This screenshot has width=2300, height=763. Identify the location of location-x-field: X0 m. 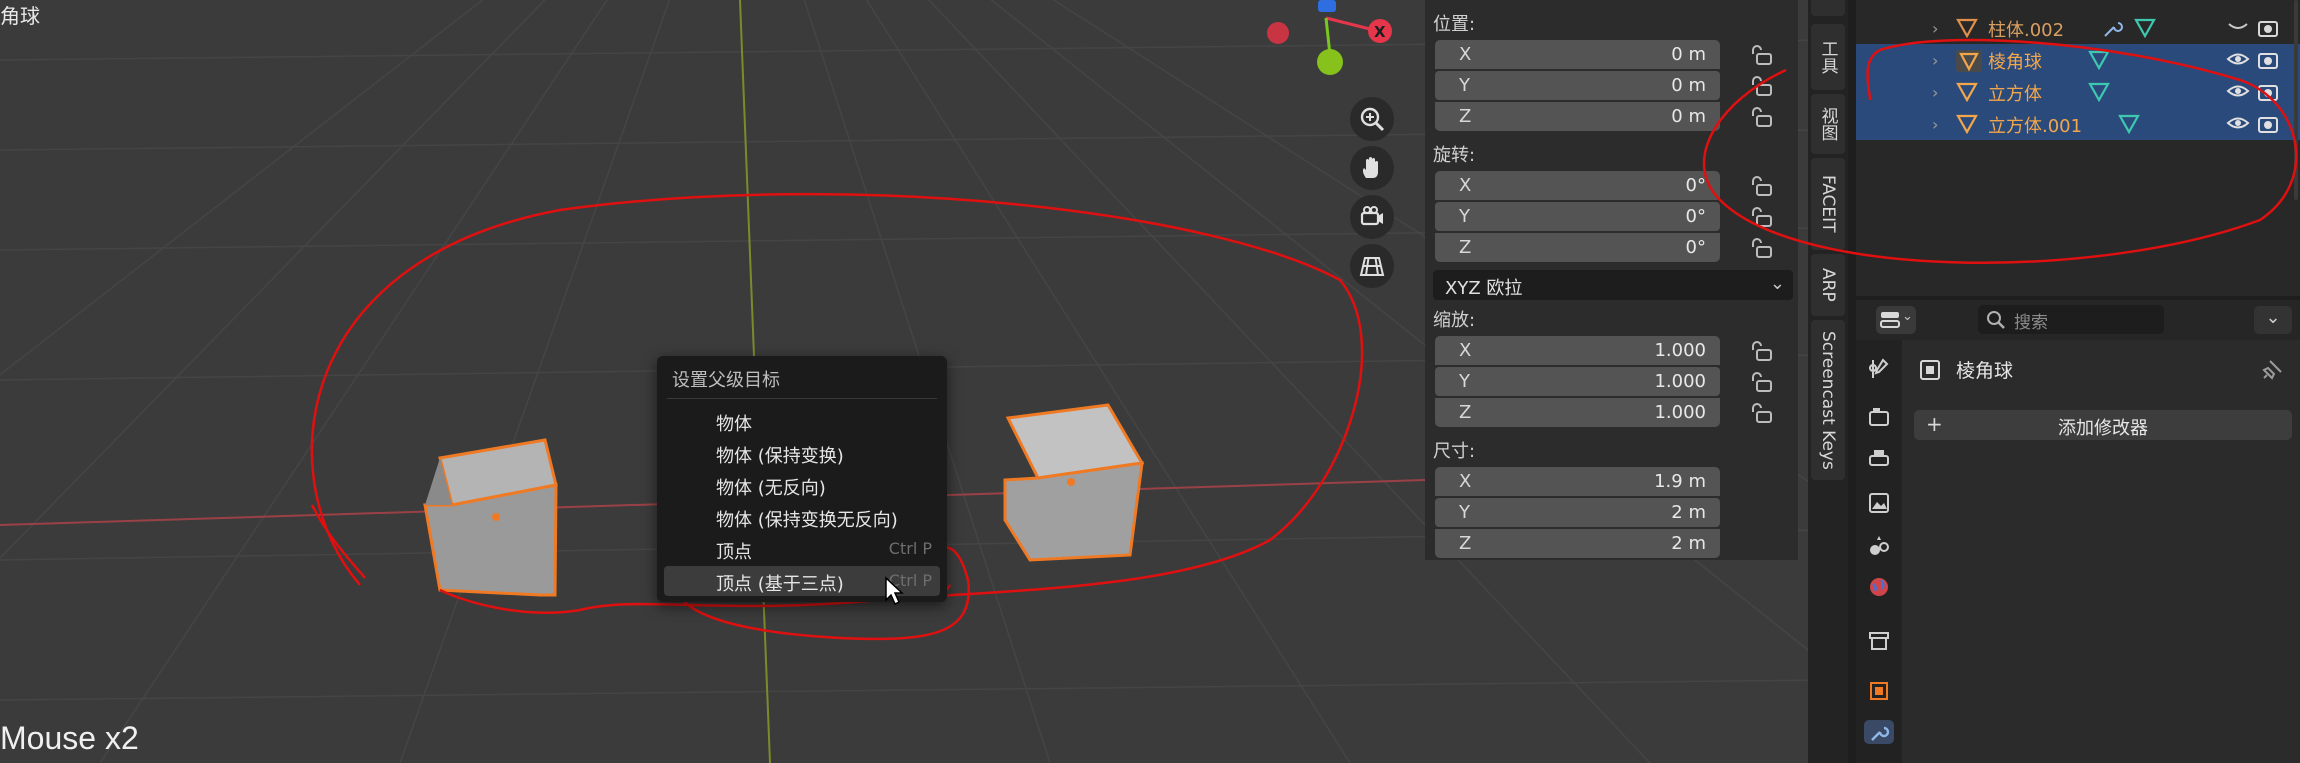
(1577, 54).